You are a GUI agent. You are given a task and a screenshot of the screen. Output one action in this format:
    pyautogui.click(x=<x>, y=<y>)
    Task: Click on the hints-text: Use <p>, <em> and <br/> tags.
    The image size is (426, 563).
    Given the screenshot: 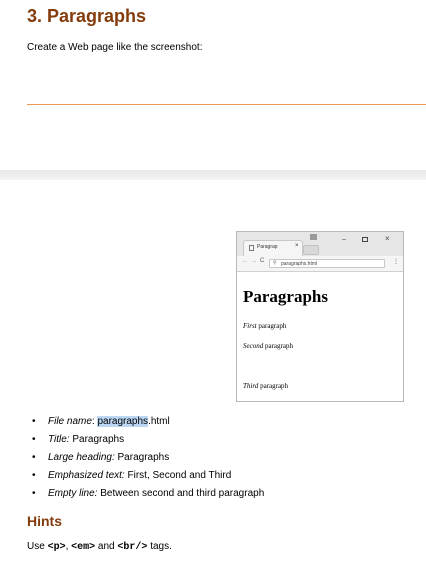 What is the action you would take?
    pyautogui.click(x=99, y=547)
    